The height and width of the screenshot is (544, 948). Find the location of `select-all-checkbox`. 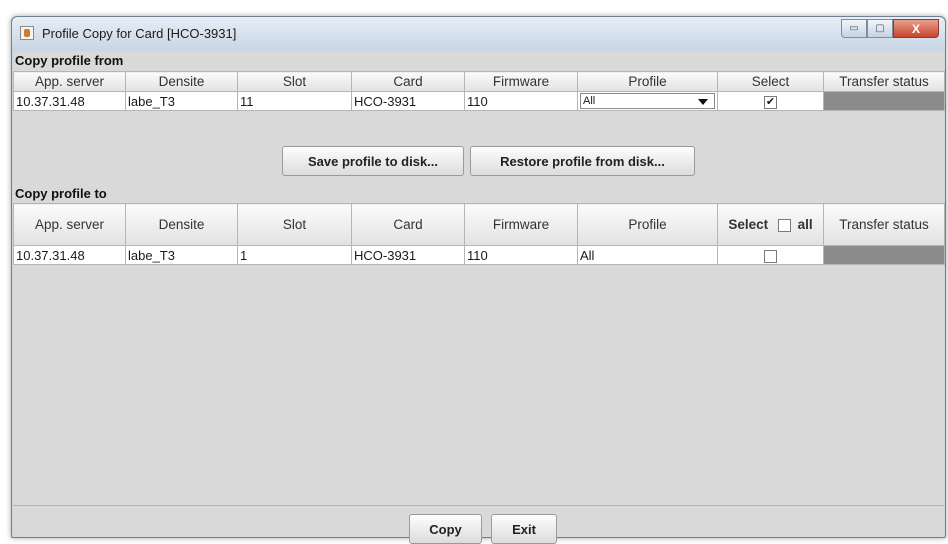

select-all-checkbox is located at coordinates (784, 225).